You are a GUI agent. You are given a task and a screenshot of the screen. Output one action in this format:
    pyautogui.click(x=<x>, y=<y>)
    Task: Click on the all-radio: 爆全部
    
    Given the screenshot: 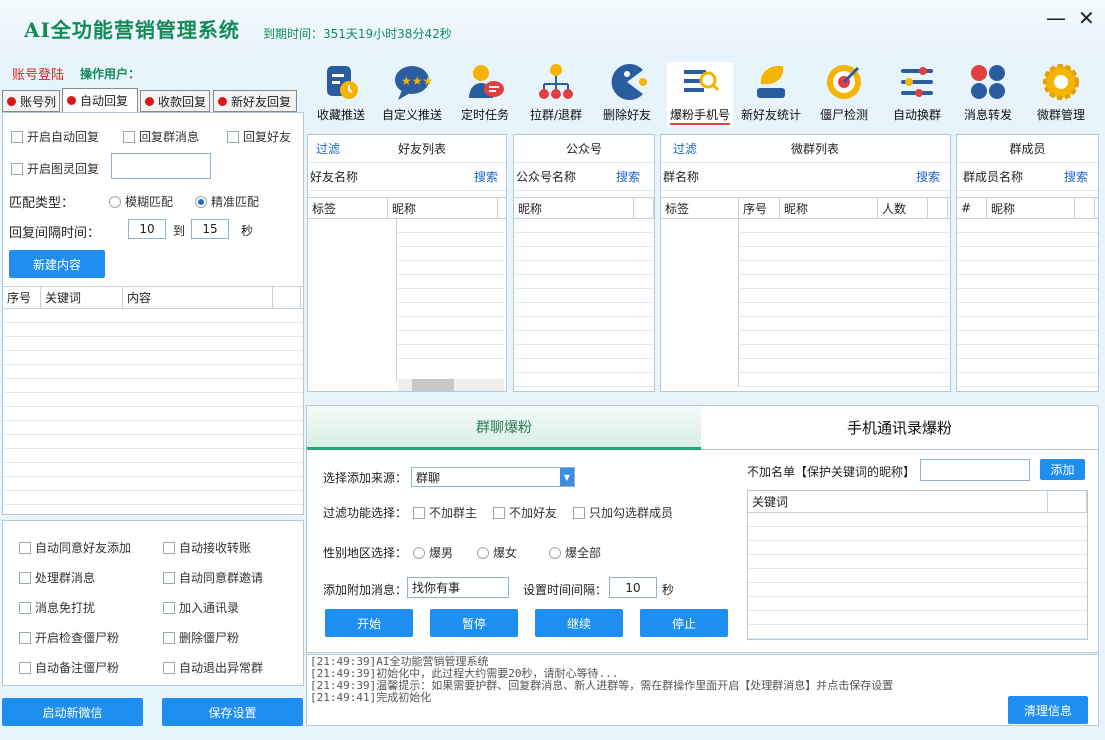 What is the action you would take?
    pyautogui.click(x=575, y=552)
    